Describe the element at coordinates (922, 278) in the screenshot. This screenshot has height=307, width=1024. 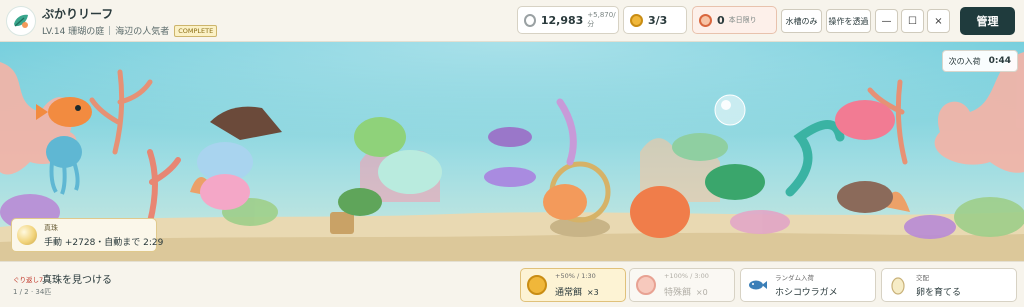
I see `breeding-label: 交配` at that location.